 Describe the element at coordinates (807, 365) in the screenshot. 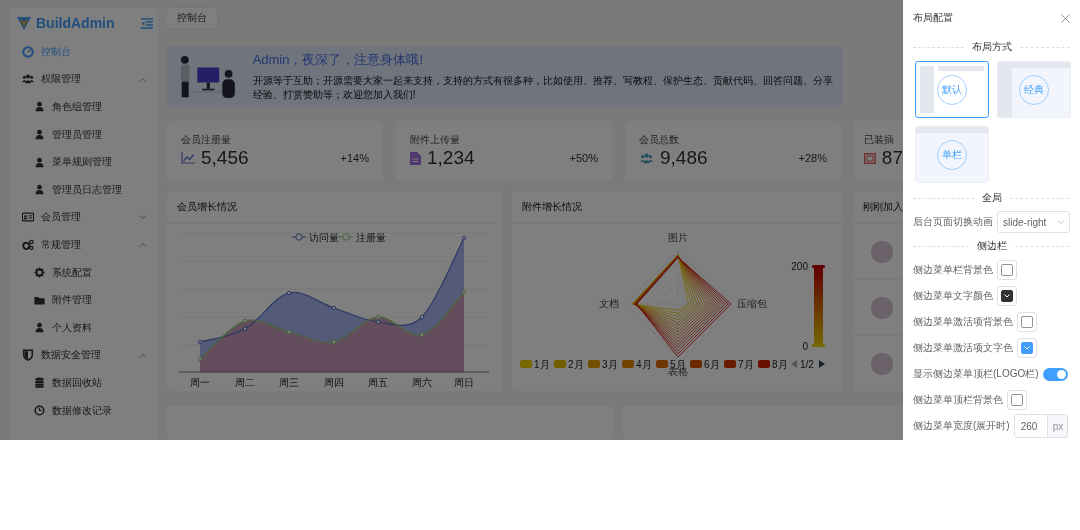

I see `page-indicator: 1/2` at that location.